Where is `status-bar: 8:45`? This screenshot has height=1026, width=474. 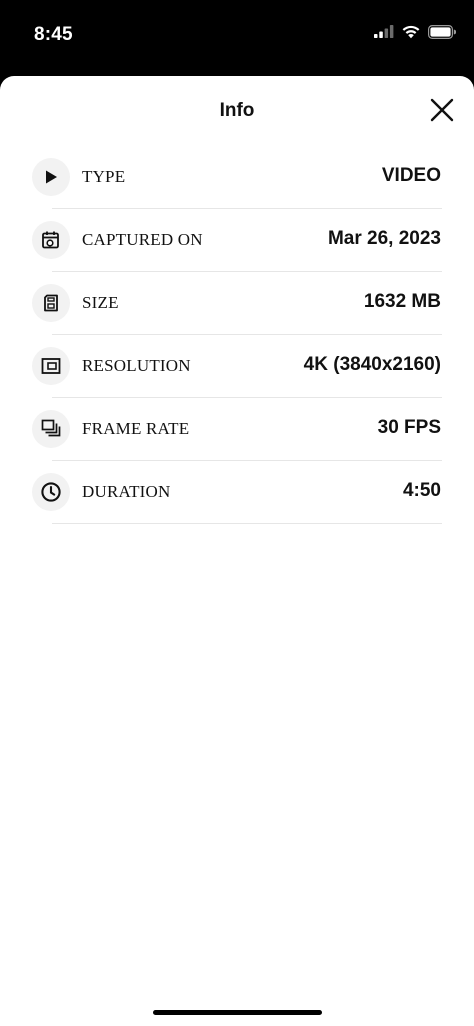
status-bar: 8:45 is located at coordinates (237, 36).